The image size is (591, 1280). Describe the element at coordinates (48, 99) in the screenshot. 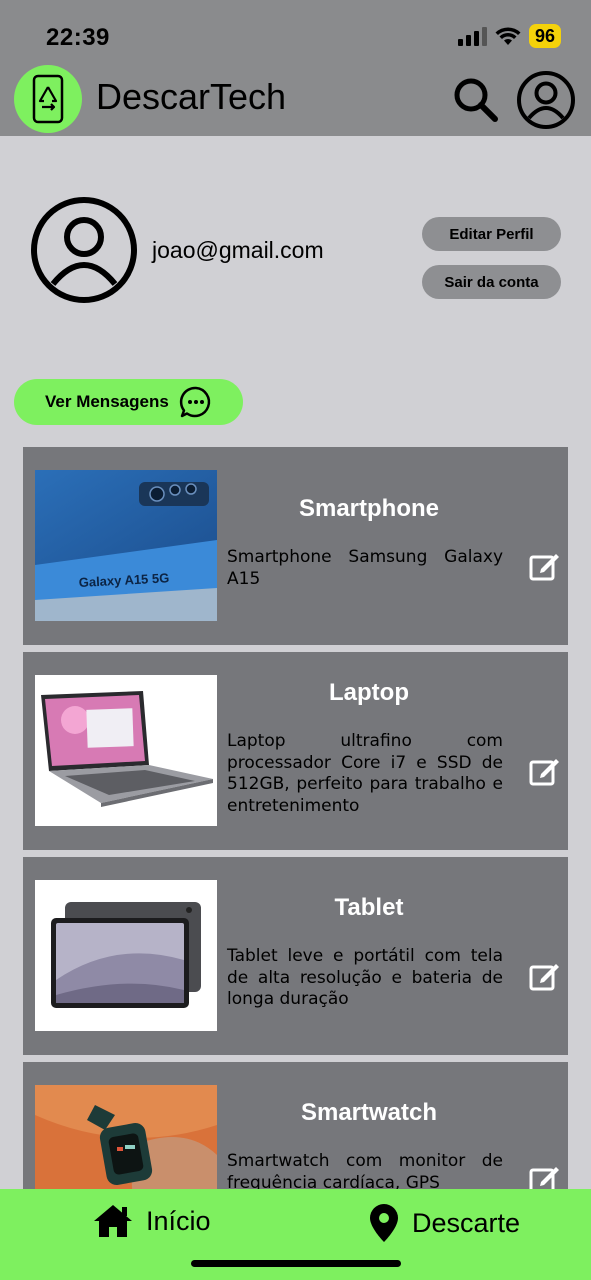

I see `recycle-phone-logo-icon` at that location.